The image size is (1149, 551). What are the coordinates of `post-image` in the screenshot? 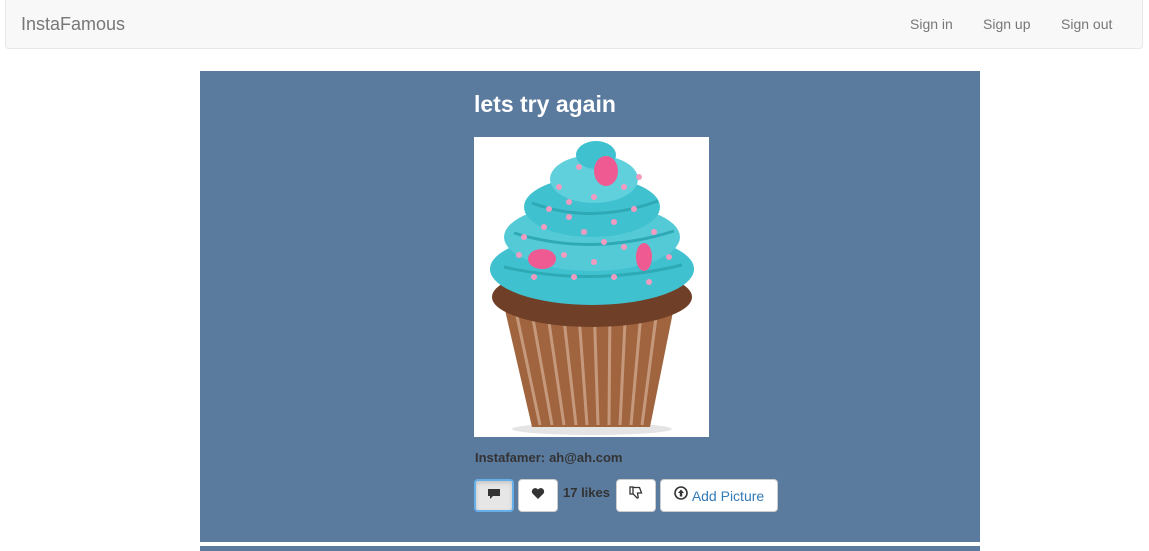 It's located at (591, 287).